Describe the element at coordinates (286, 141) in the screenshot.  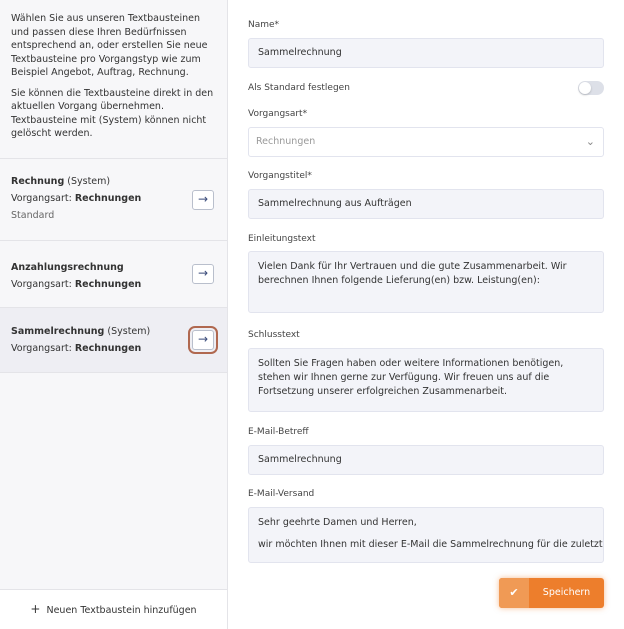
I see `type-select-value: Rechnungen` at that location.